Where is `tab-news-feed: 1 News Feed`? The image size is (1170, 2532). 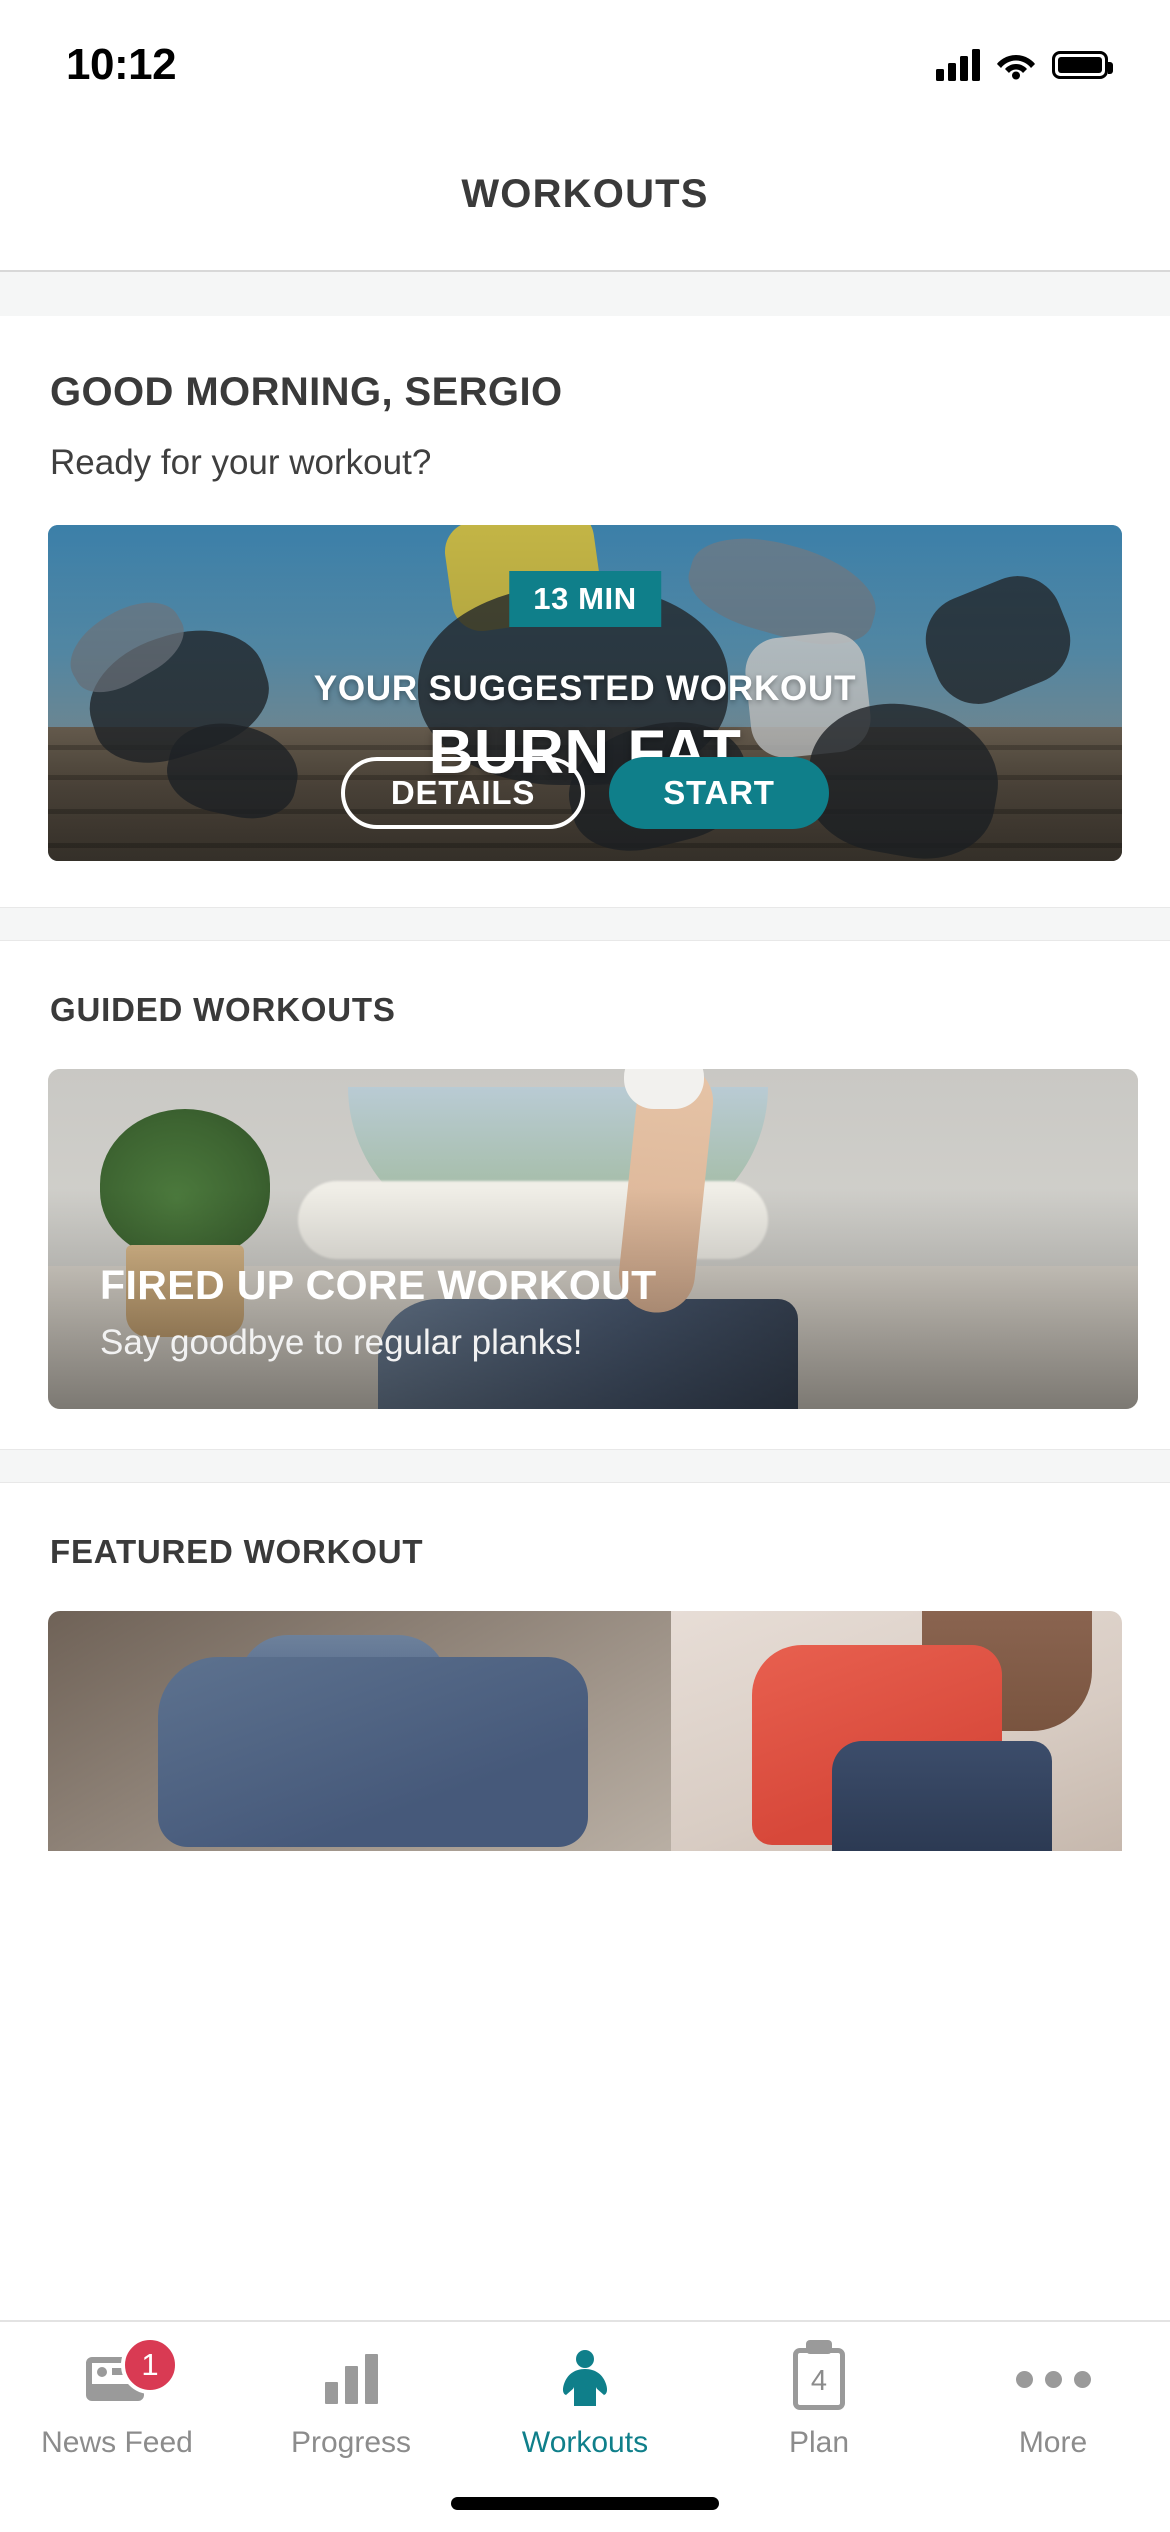
tab-news-feed: 1 News Feed is located at coordinates (117, 2398).